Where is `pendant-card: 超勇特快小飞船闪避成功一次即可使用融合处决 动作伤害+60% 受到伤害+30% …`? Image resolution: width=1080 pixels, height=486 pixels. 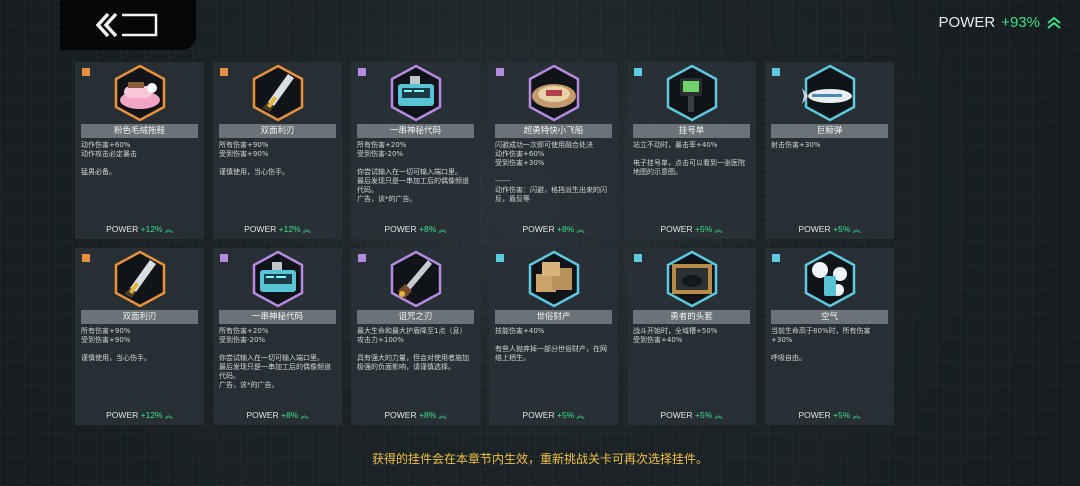 pendant-card: 超勇特快小飞船闪避成功一次即可使用融合处决 动作伤害+60% 受到伤害+30% … is located at coordinates (553, 150).